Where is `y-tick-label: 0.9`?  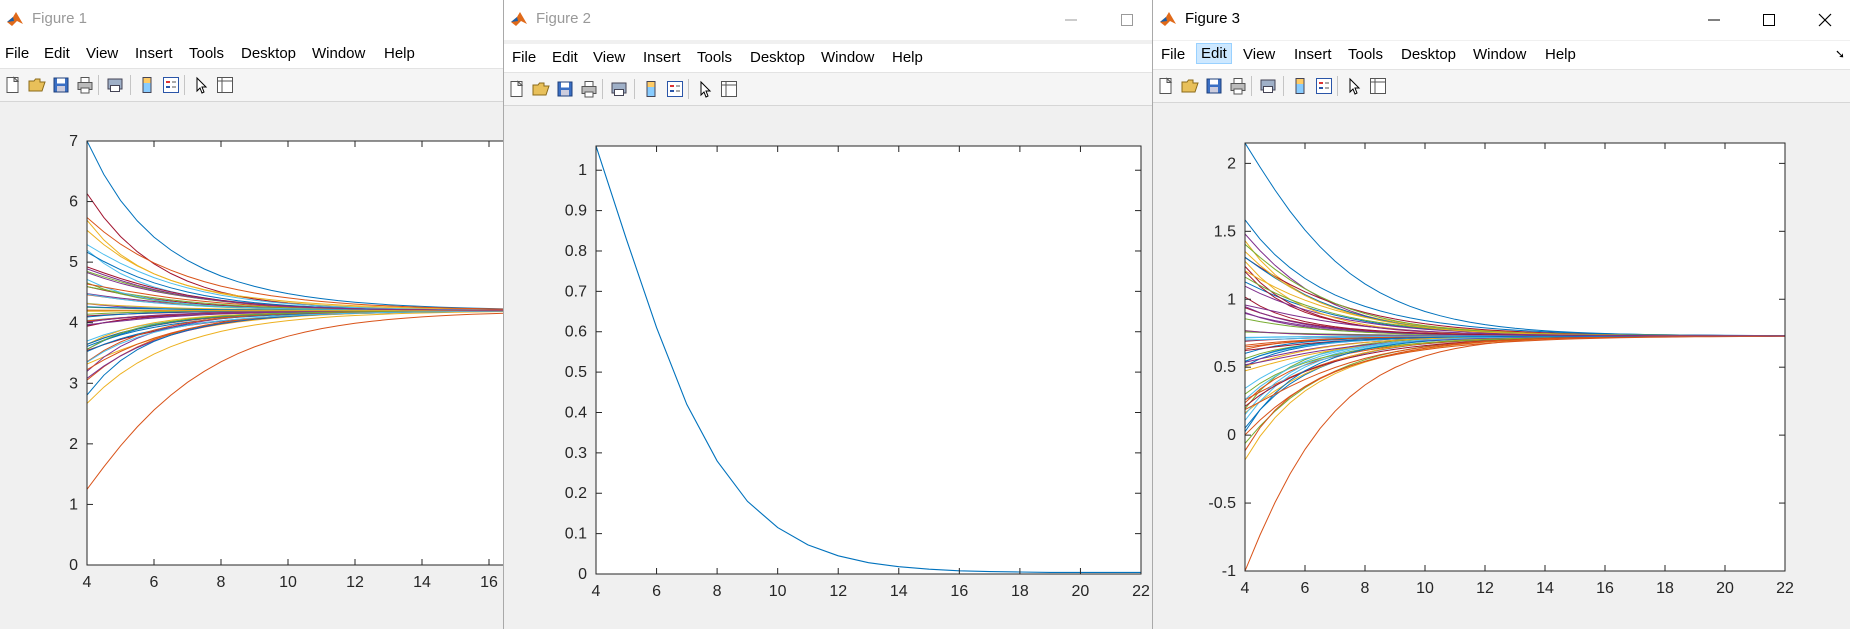
y-tick-label: 0.9 is located at coordinates (576, 211).